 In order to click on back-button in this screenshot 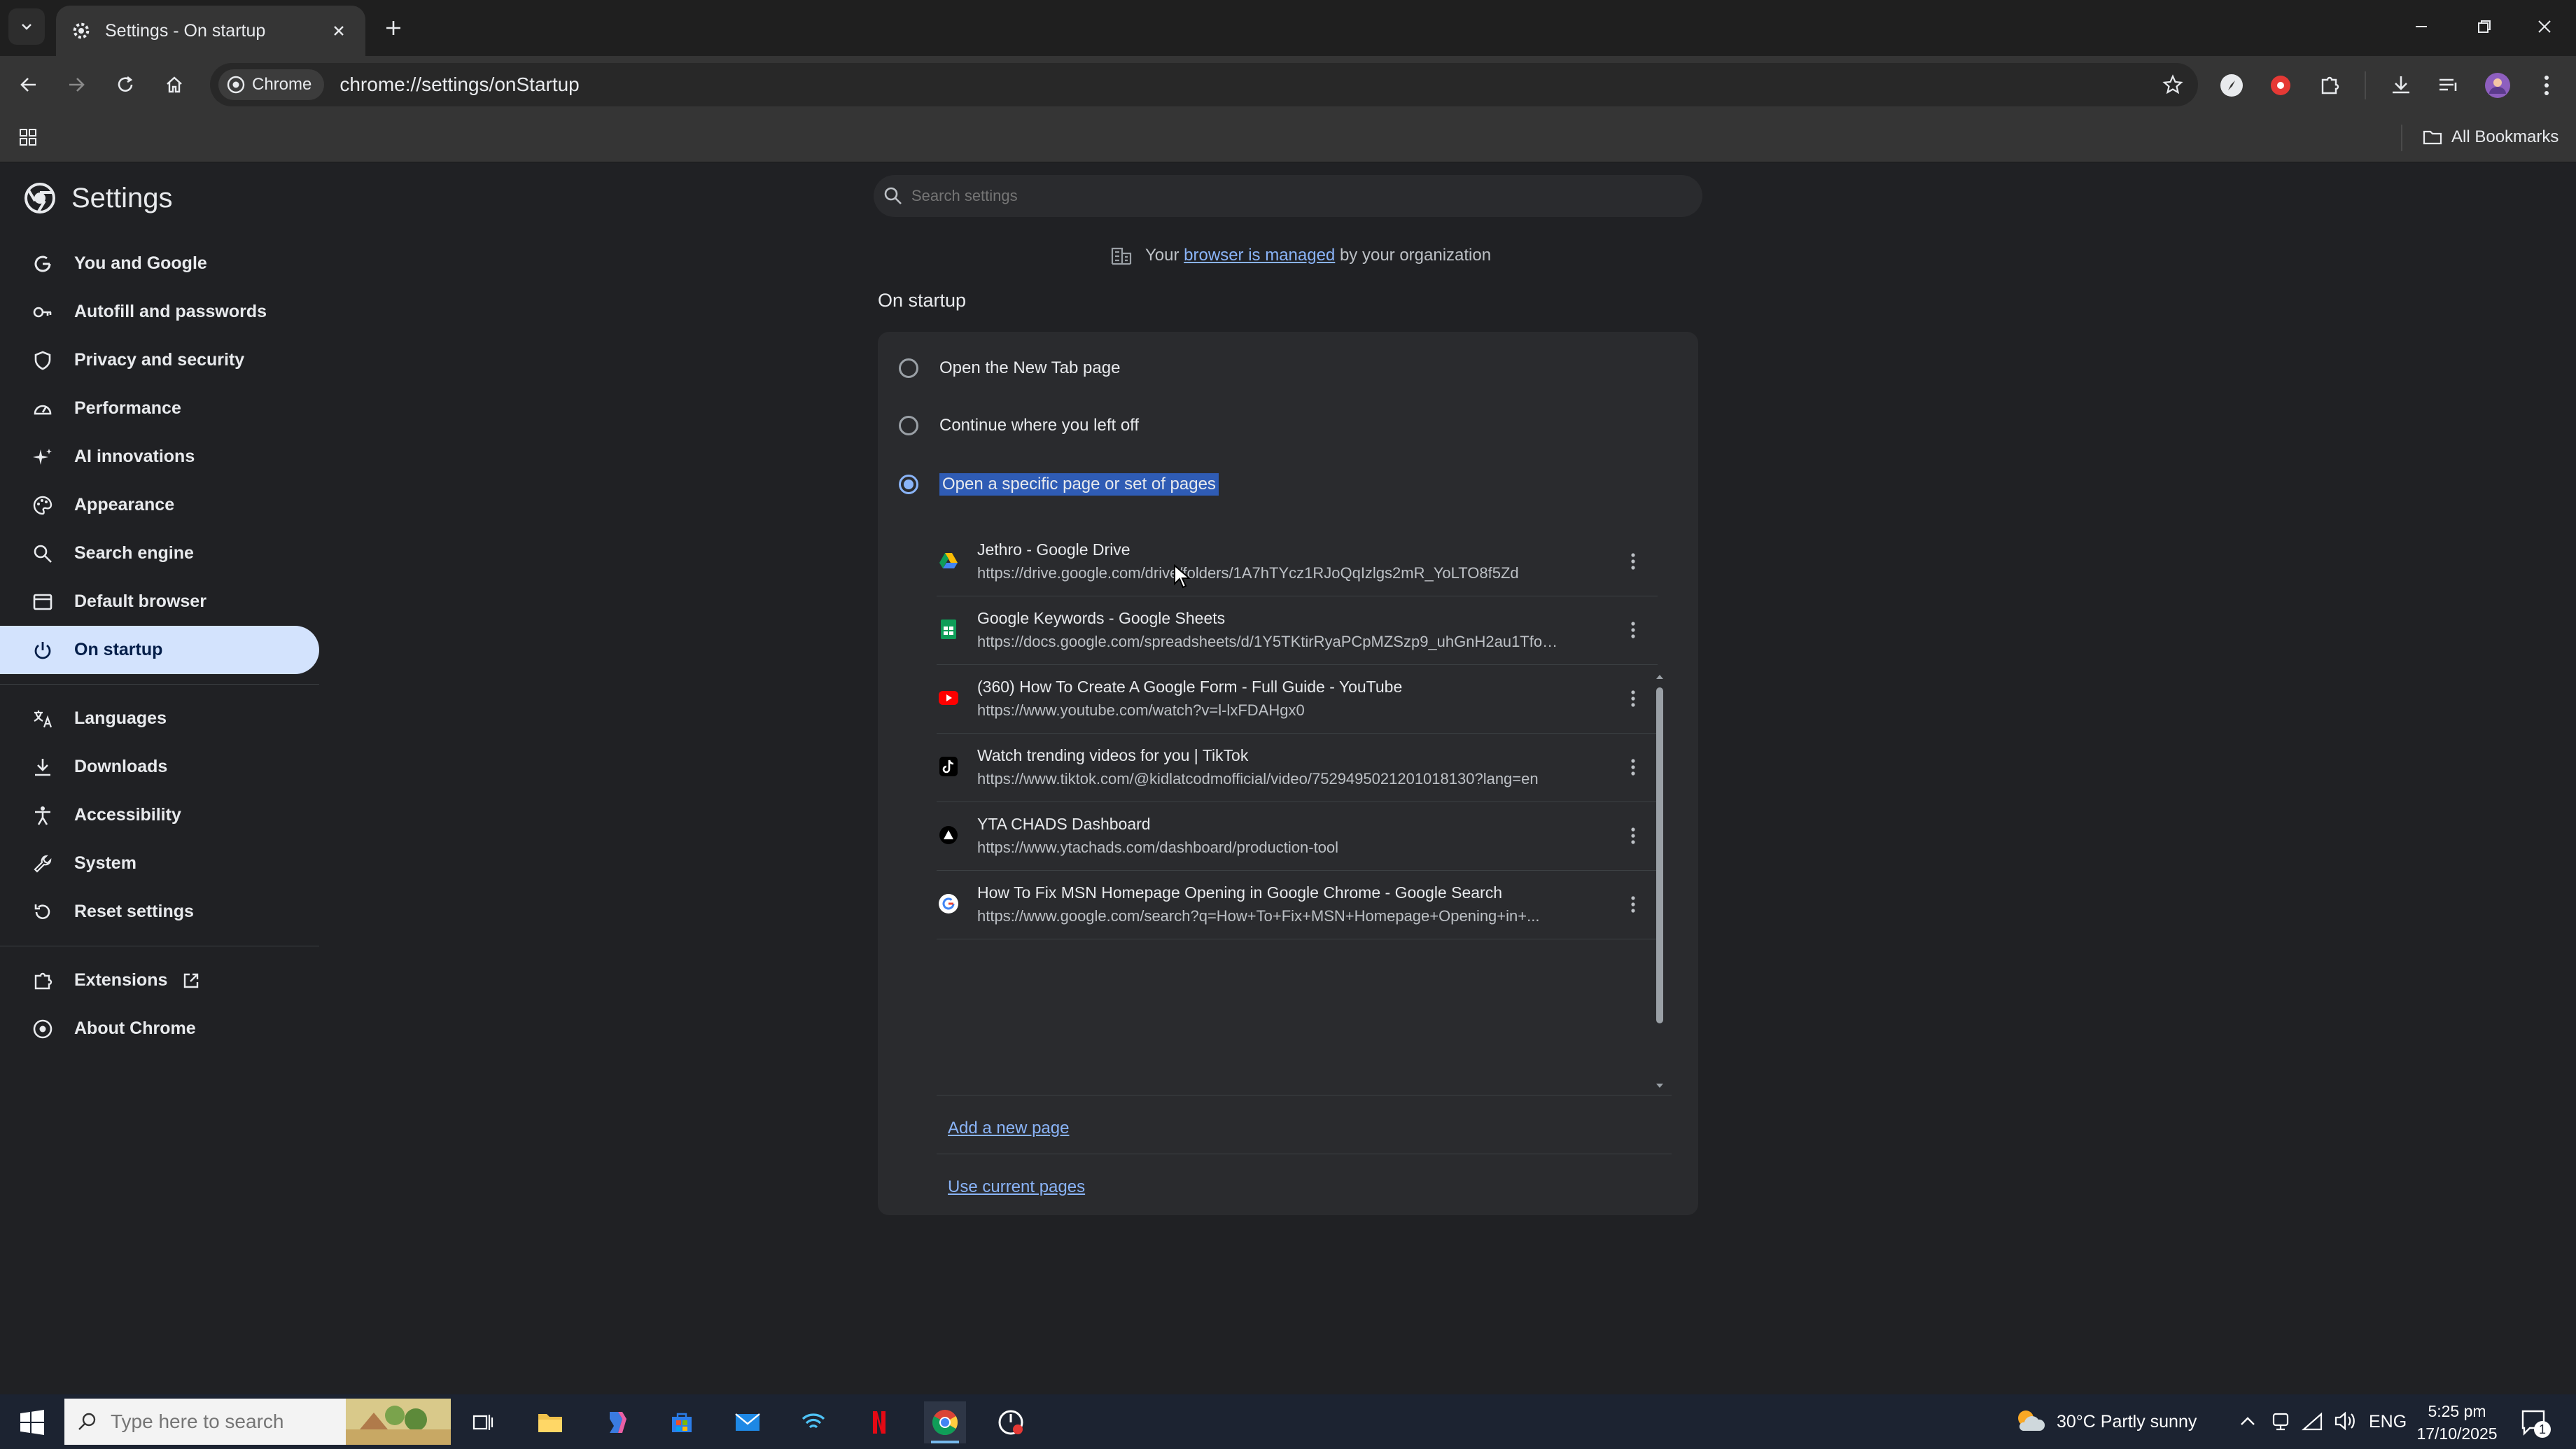, I will do `click(28, 84)`.